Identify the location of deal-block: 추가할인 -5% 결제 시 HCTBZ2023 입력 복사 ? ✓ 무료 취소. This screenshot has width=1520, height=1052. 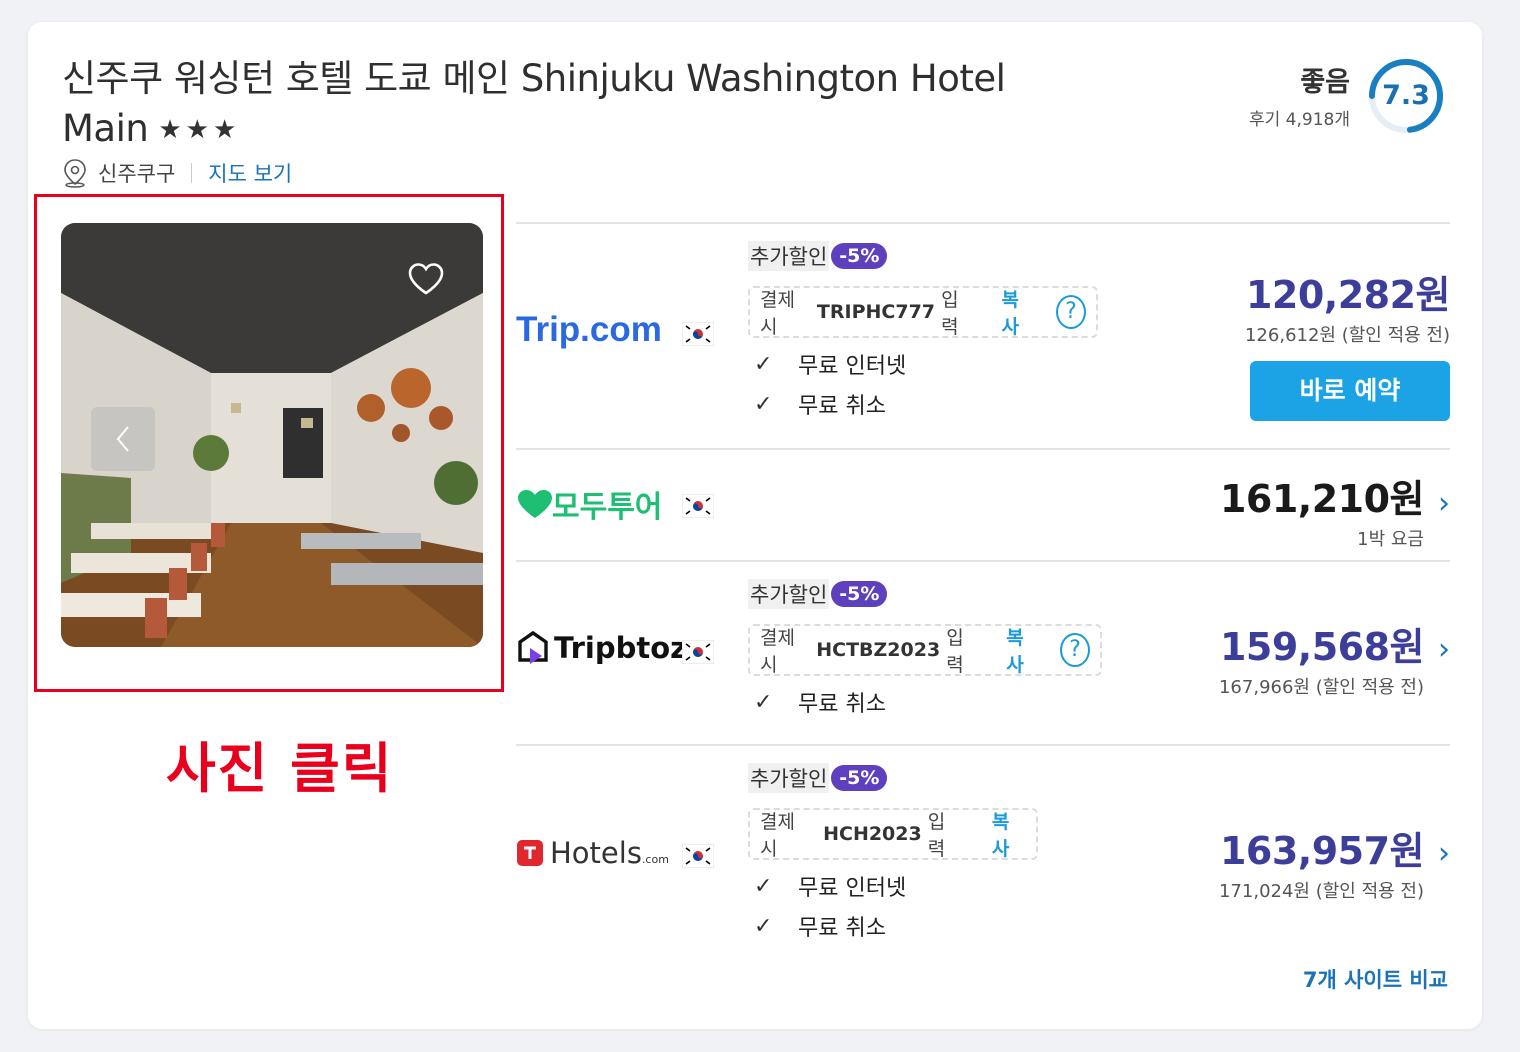
(925, 650).